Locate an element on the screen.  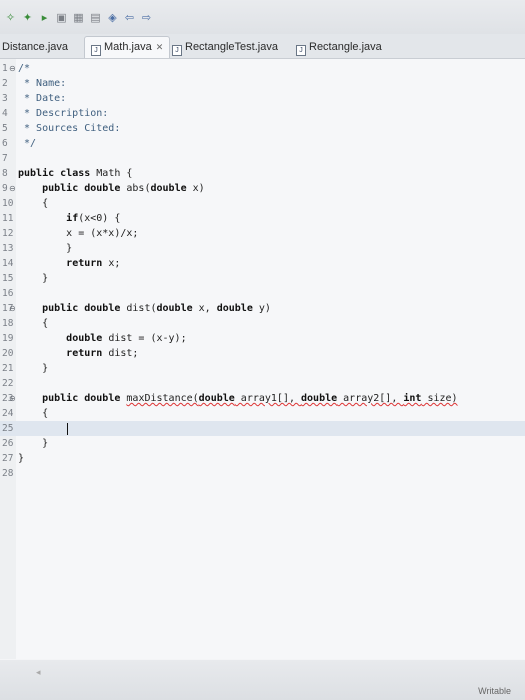
code-text: public double abs(double x) is located at coordinates (123, 188).